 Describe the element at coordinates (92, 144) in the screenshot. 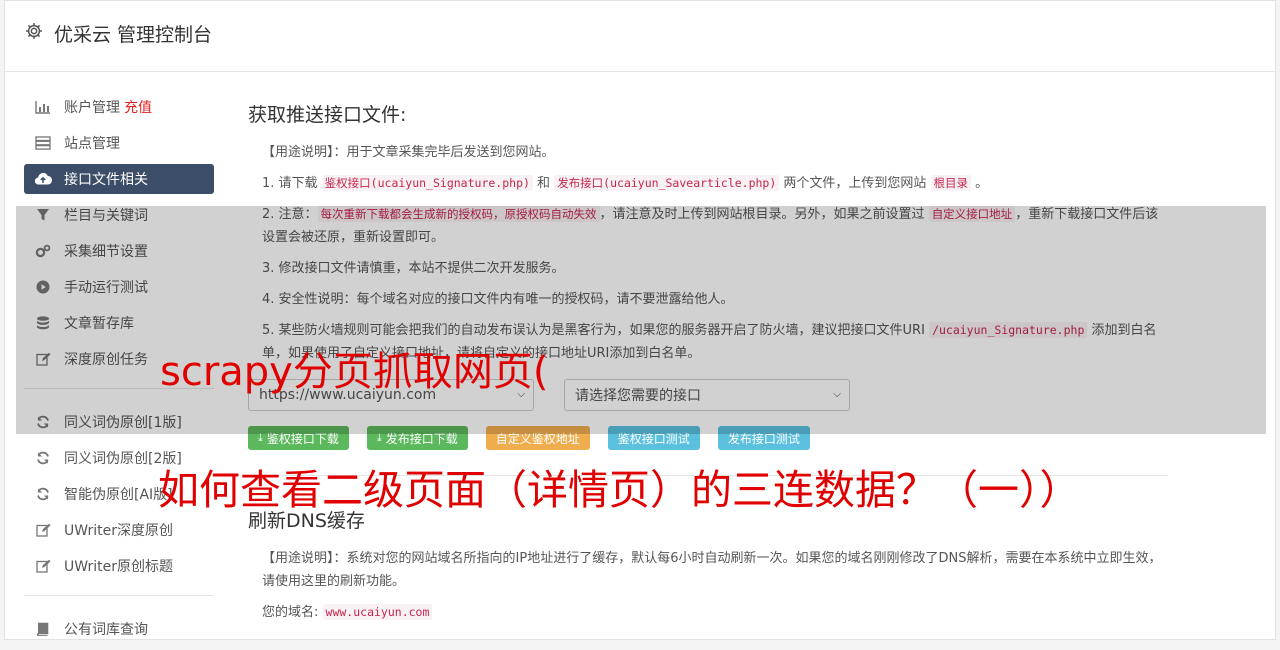

I see `sidebar-item-label: 站点管理` at that location.